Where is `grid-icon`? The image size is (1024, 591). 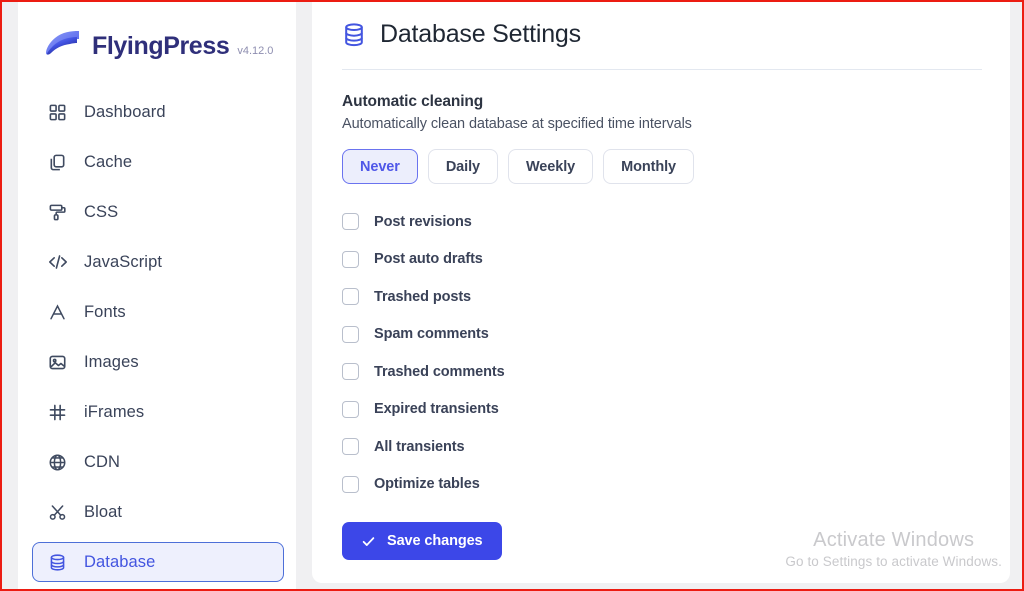
grid-icon is located at coordinates (57, 112).